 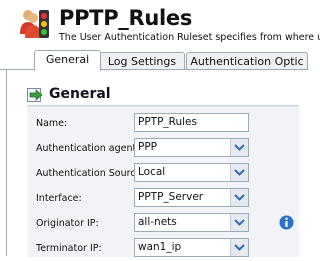 What do you see at coordinates (191, 247) in the screenshot?
I see `terminator-ip-select: wan1_ip` at bounding box center [191, 247].